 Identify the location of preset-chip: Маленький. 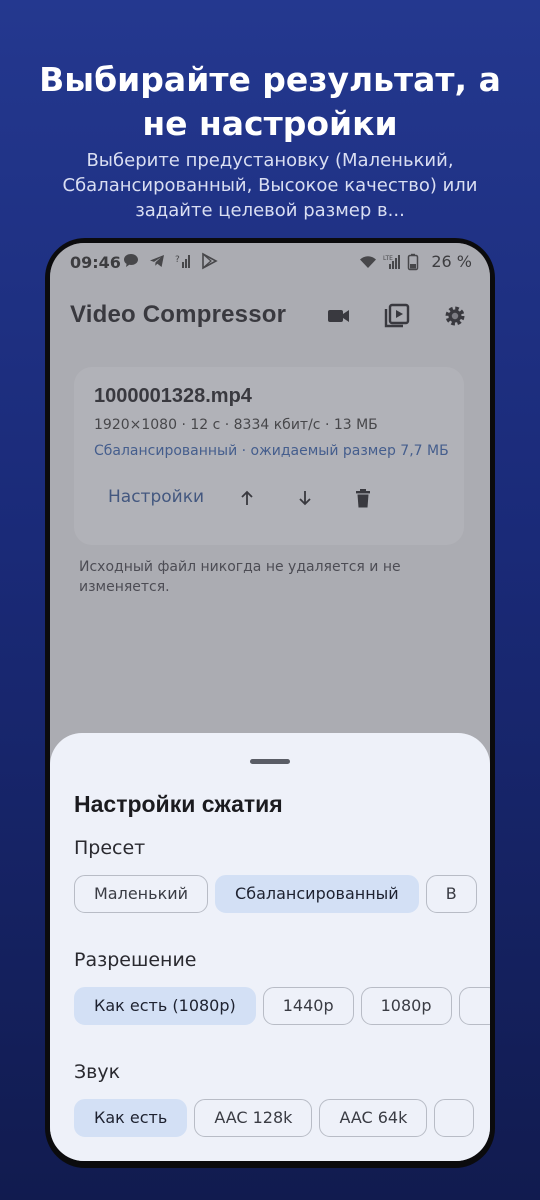
(141, 894).